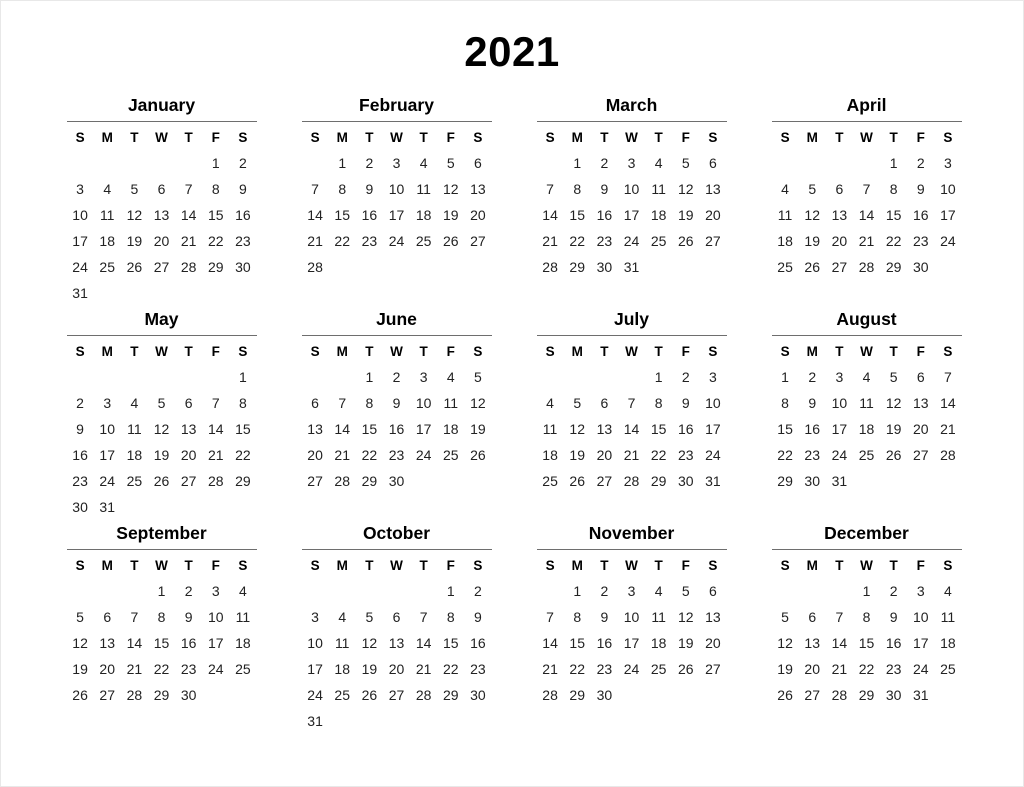 This screenshot has width=1024, height=787. I want to click on day-cell-july-22: 22, so click(658, 455).